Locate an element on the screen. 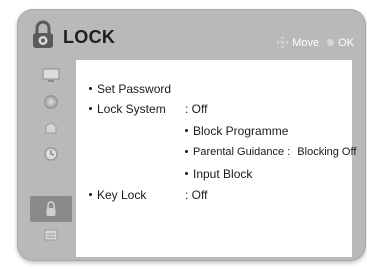 The height and width of the screenshot is (269, 367). ok-button-icon is located at coordinates (331, 42).